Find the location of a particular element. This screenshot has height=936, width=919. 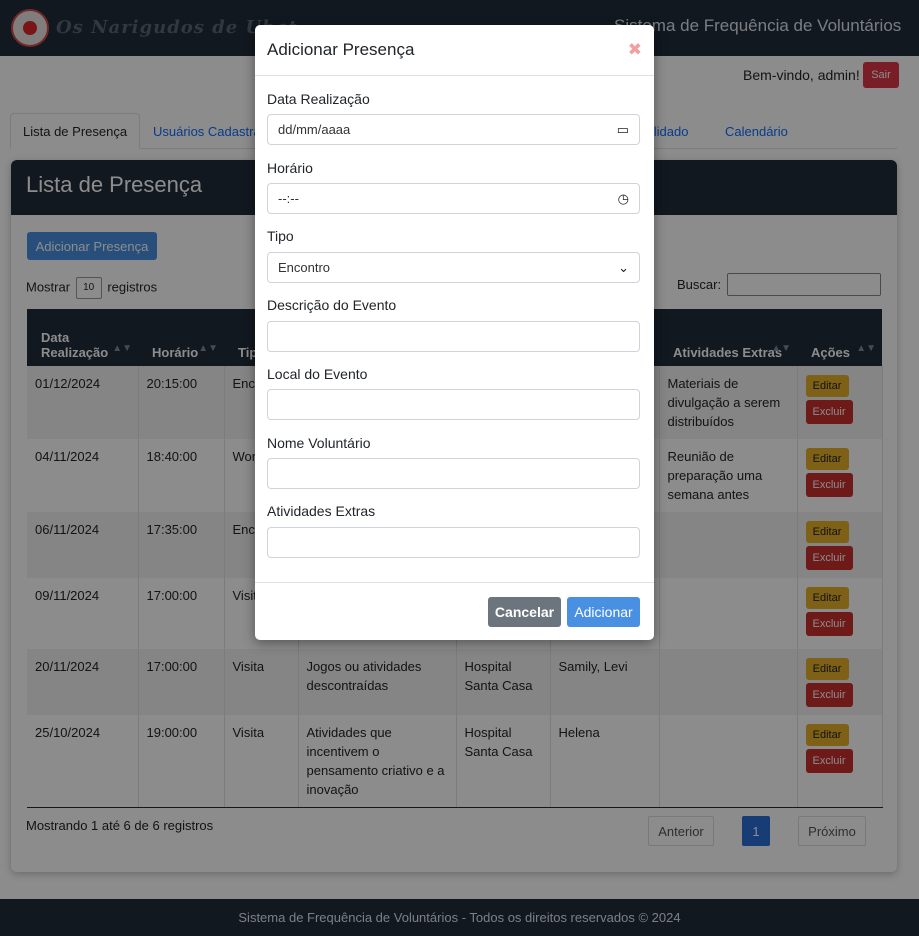

desc-label: Descrição do Evento is located at coordinates (332, 305).